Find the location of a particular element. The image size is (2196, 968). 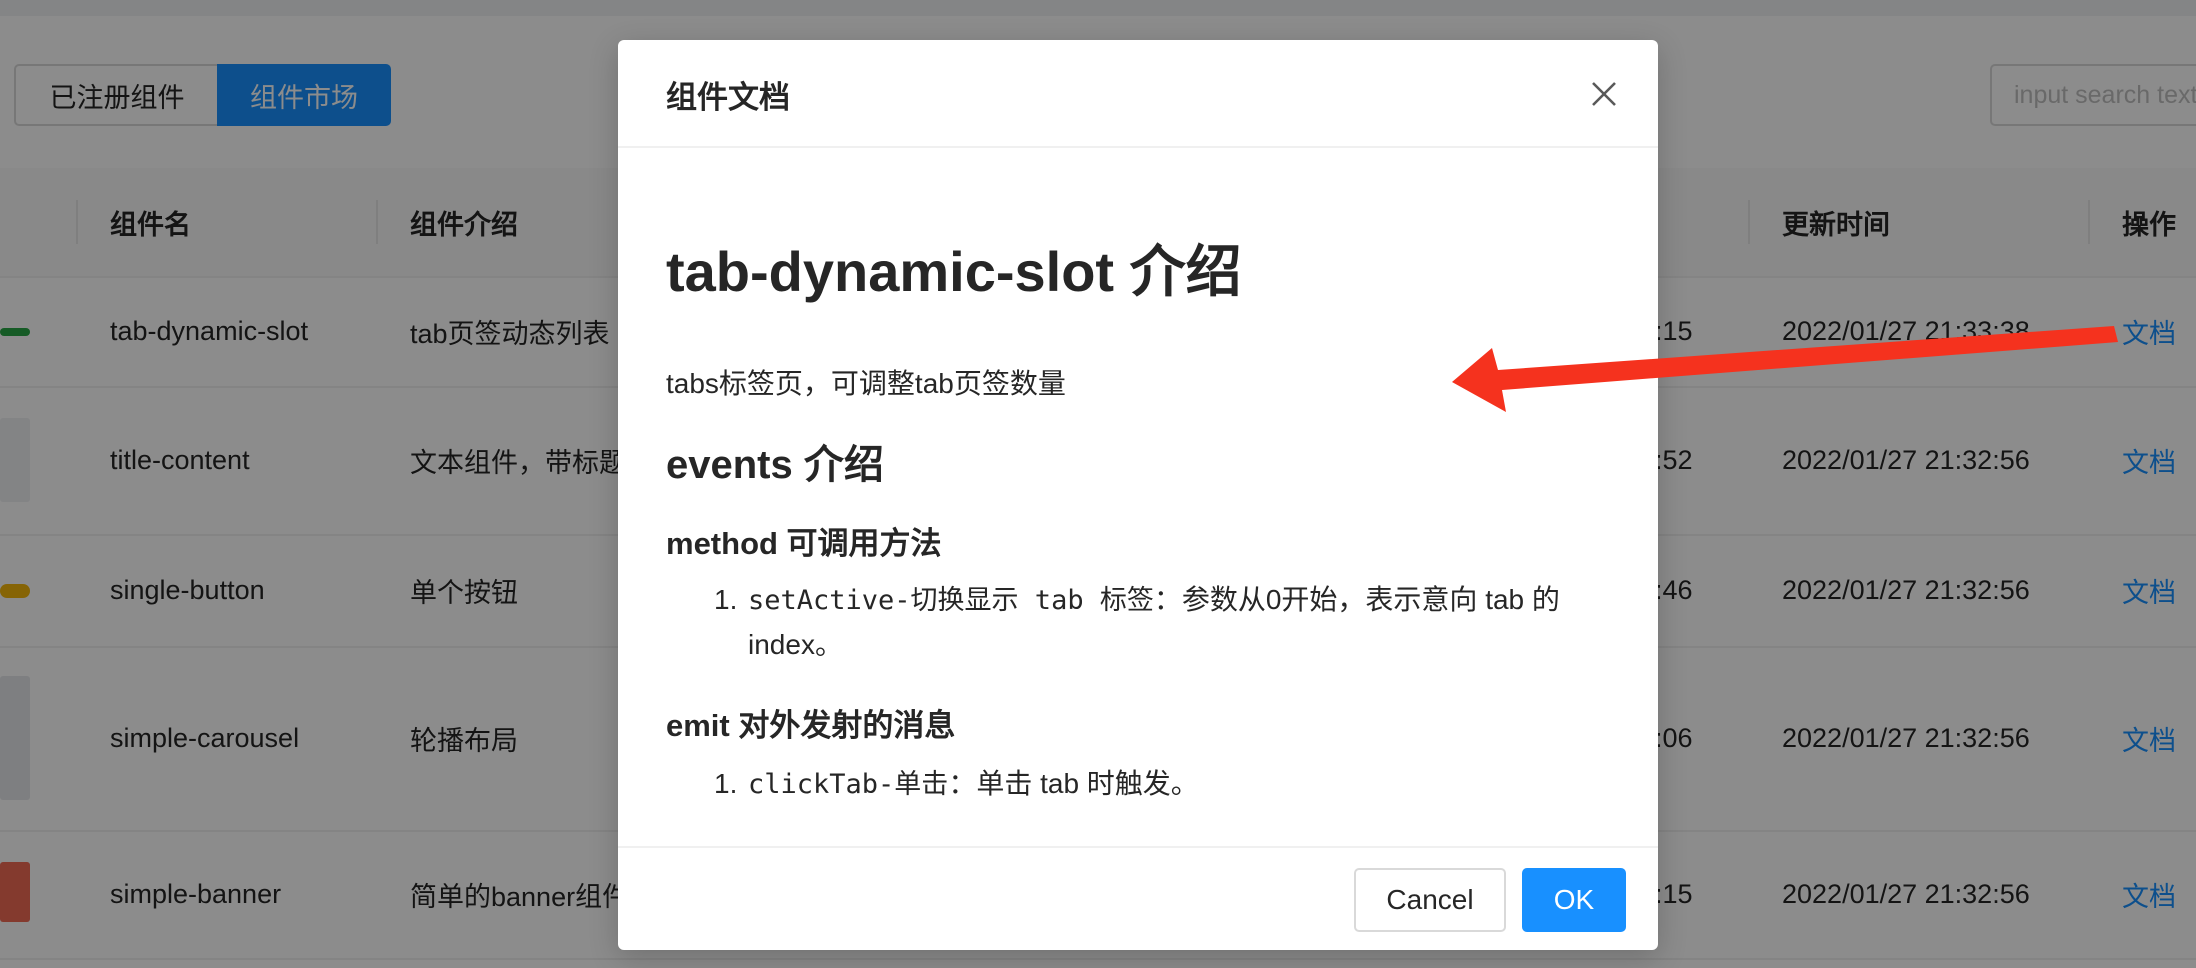

doc-title: tab-dynamic-slot 介绍 is located at coordinates (954, 271).